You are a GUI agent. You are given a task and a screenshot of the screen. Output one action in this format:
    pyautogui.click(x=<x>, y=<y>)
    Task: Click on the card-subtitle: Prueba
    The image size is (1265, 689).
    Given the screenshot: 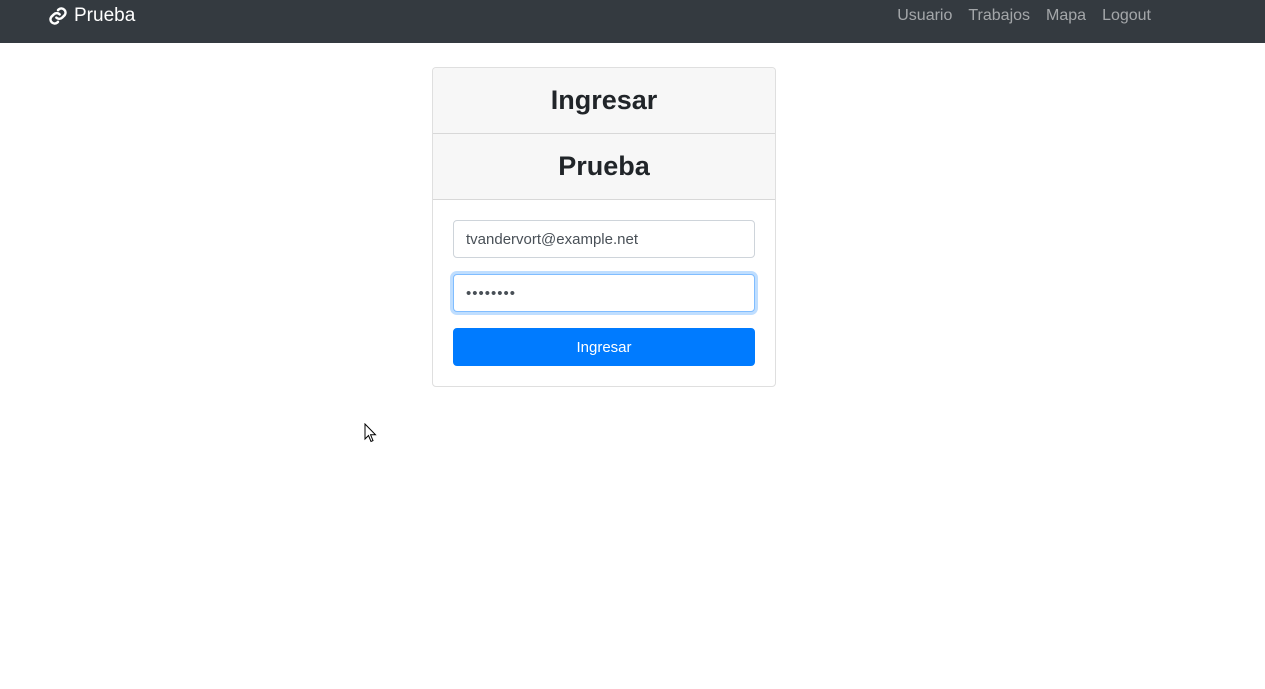 What is the action you would take?
    pyautogui.click(x=604, y=166)
    